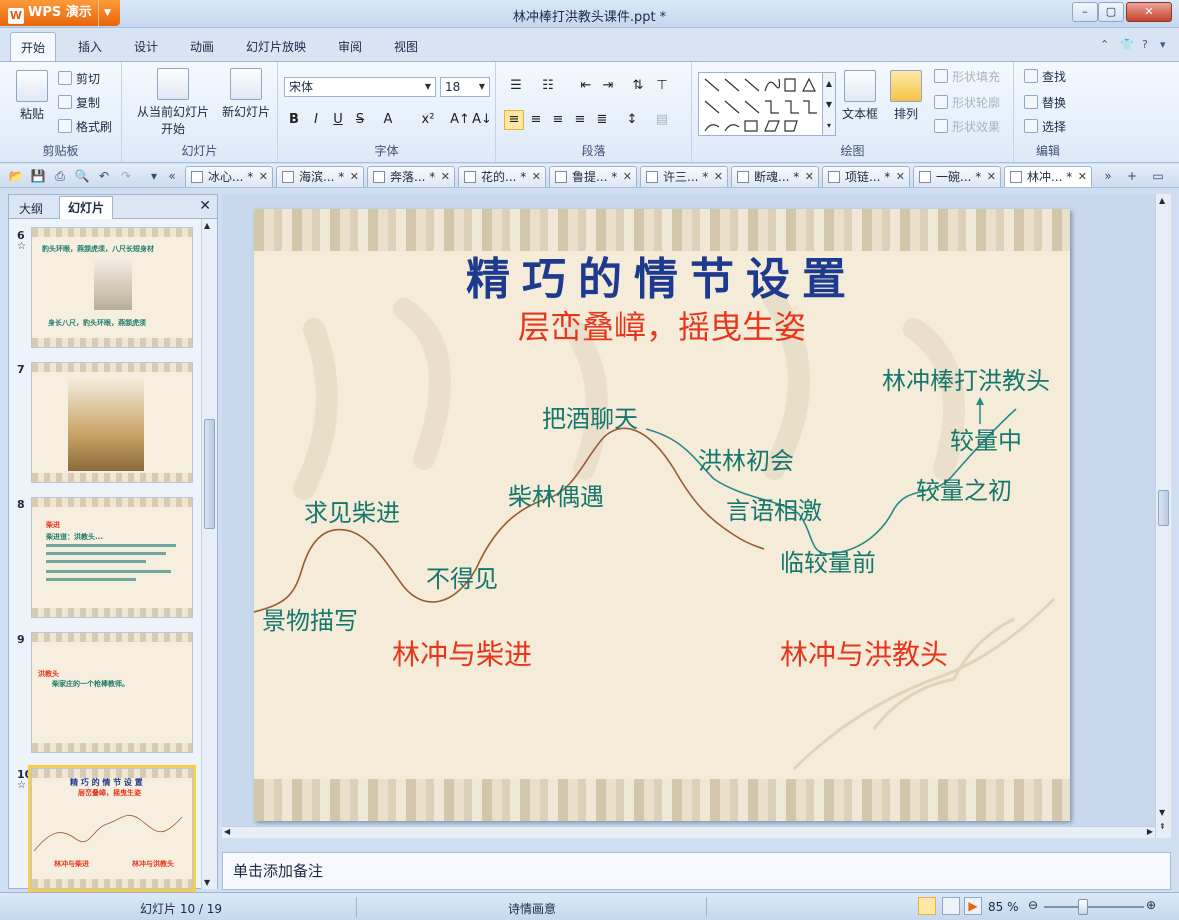 The image size is (1179, 920). What do you see at coordinates (1045, 102) in the screenshot?
I see `replace-button: 替换` at bounding box center [1045, 102].